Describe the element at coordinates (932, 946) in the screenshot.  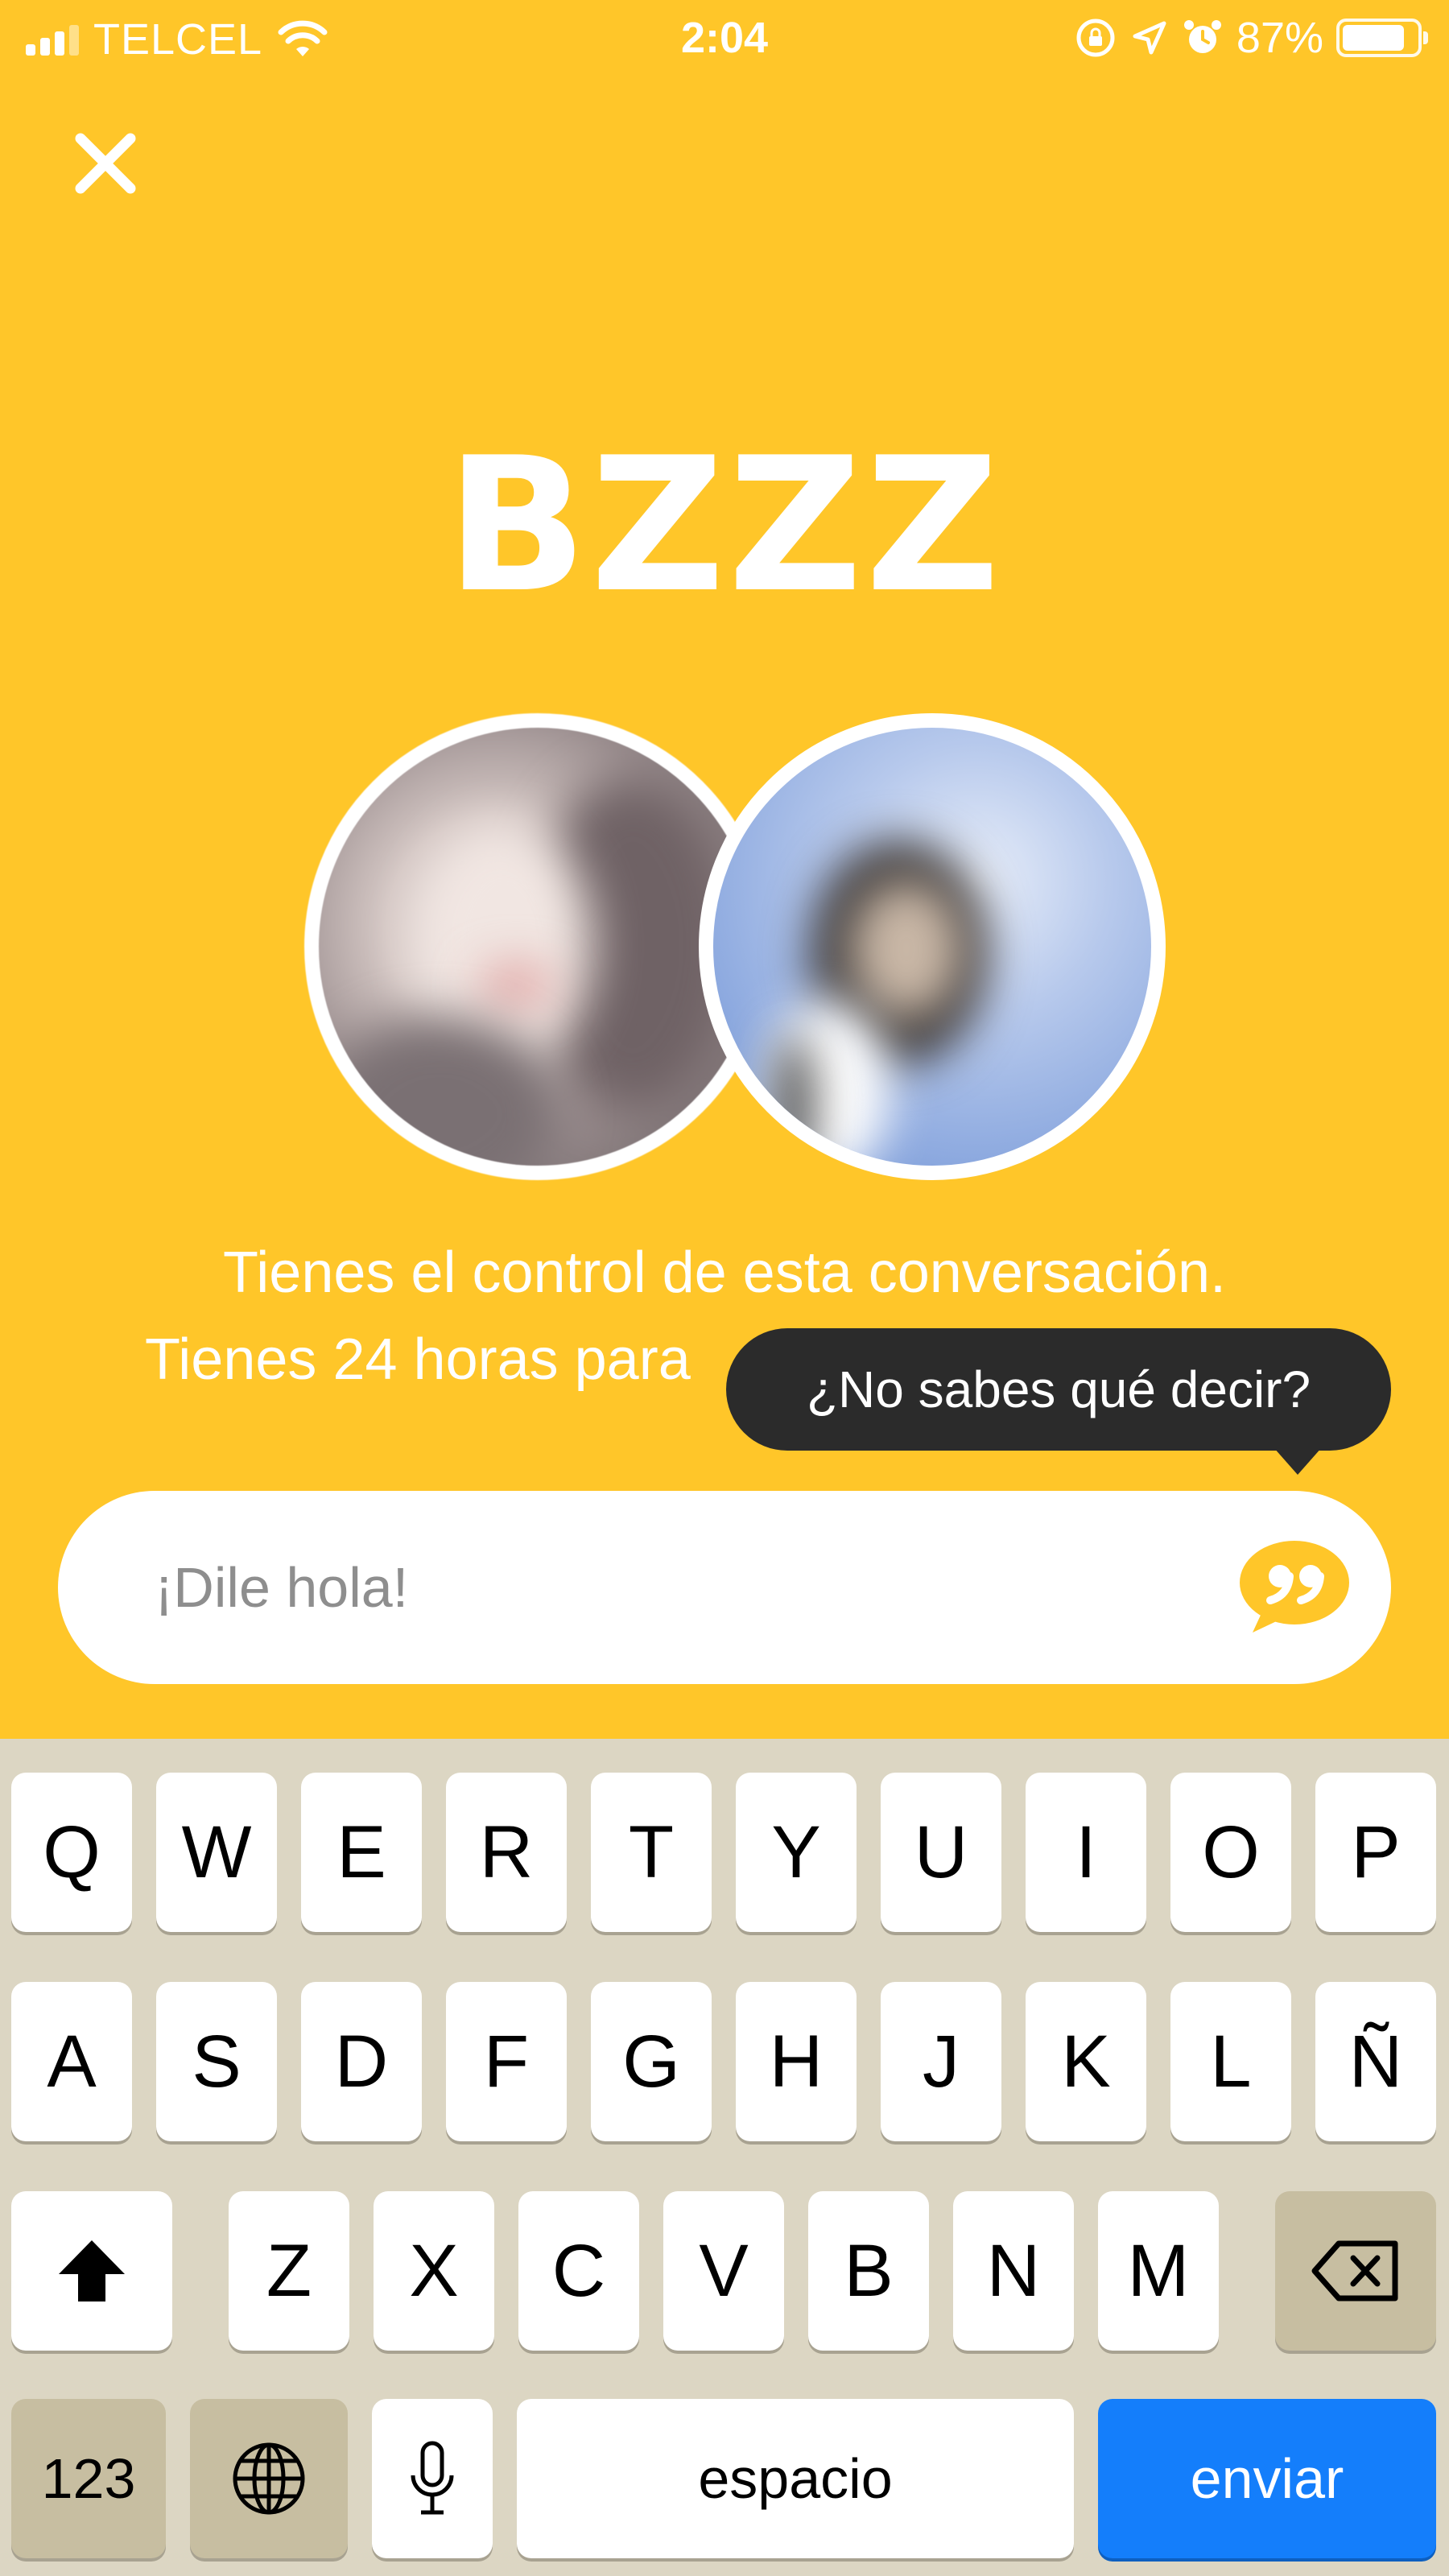
I see `match-avatar` at that location.